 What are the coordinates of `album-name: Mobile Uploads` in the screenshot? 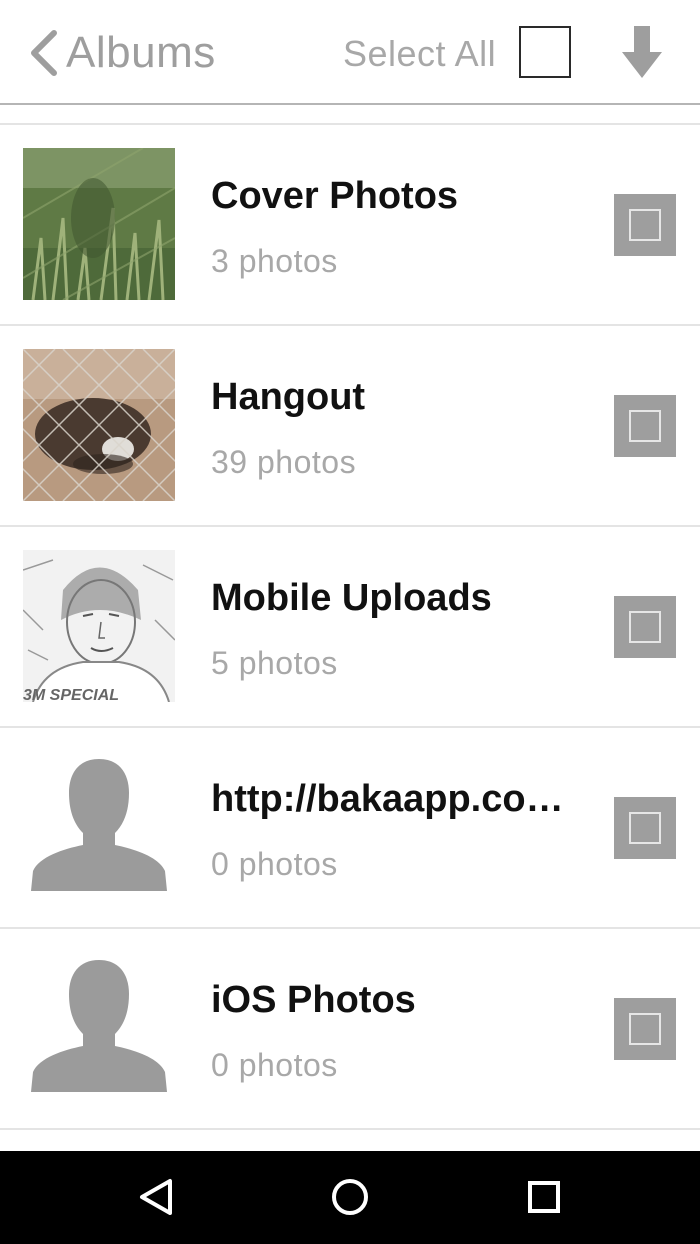 It's located at (351, 598).